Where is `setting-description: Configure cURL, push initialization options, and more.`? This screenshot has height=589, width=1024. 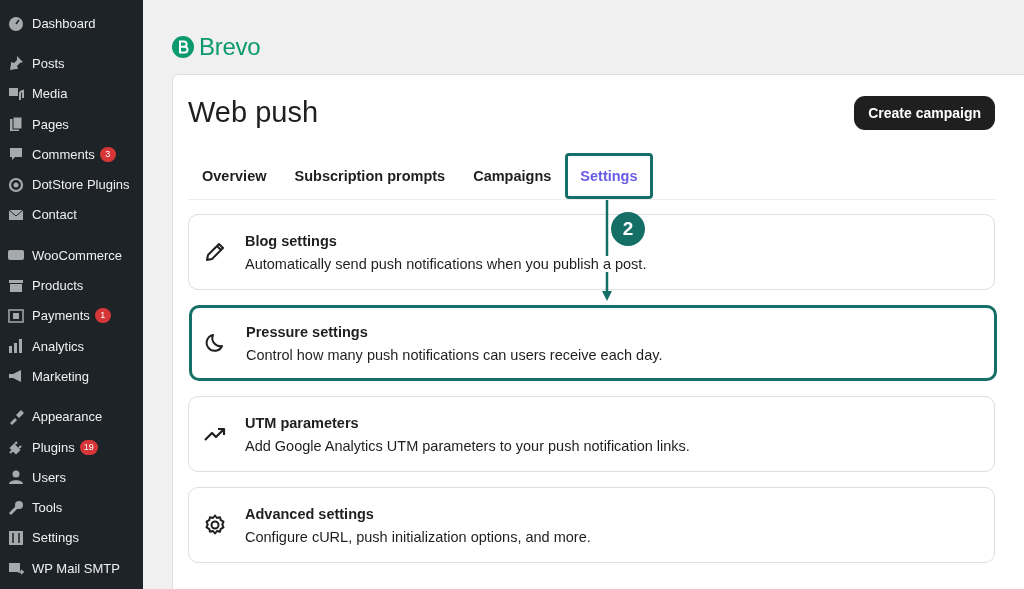
setting-description: Configure cURL, push initialization options, and more. is located at coordinates (418, 536).